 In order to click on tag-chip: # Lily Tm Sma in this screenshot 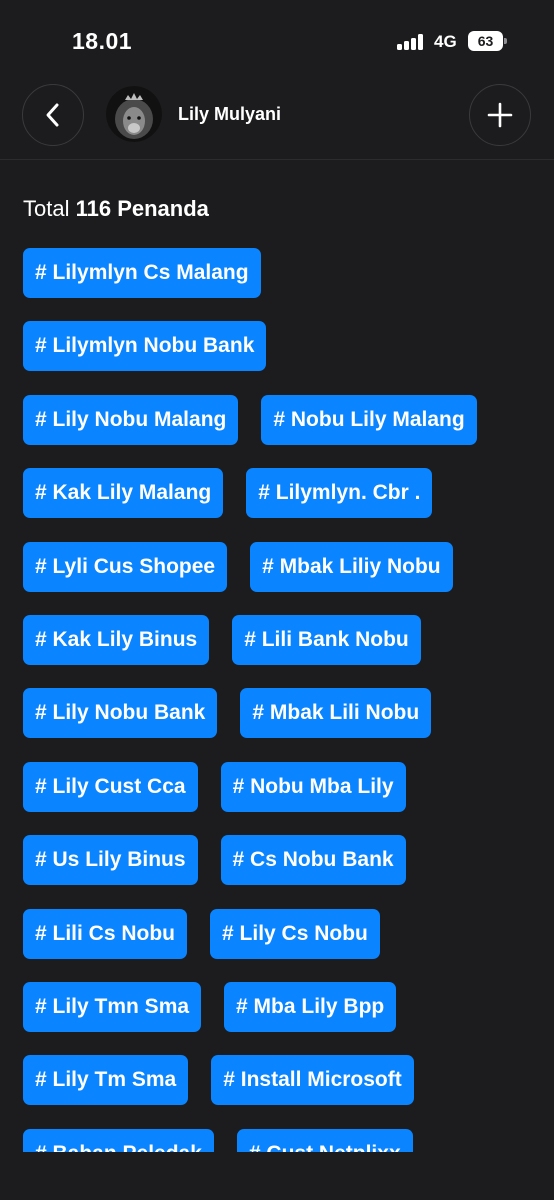, I will do `click(106, 1080)`.